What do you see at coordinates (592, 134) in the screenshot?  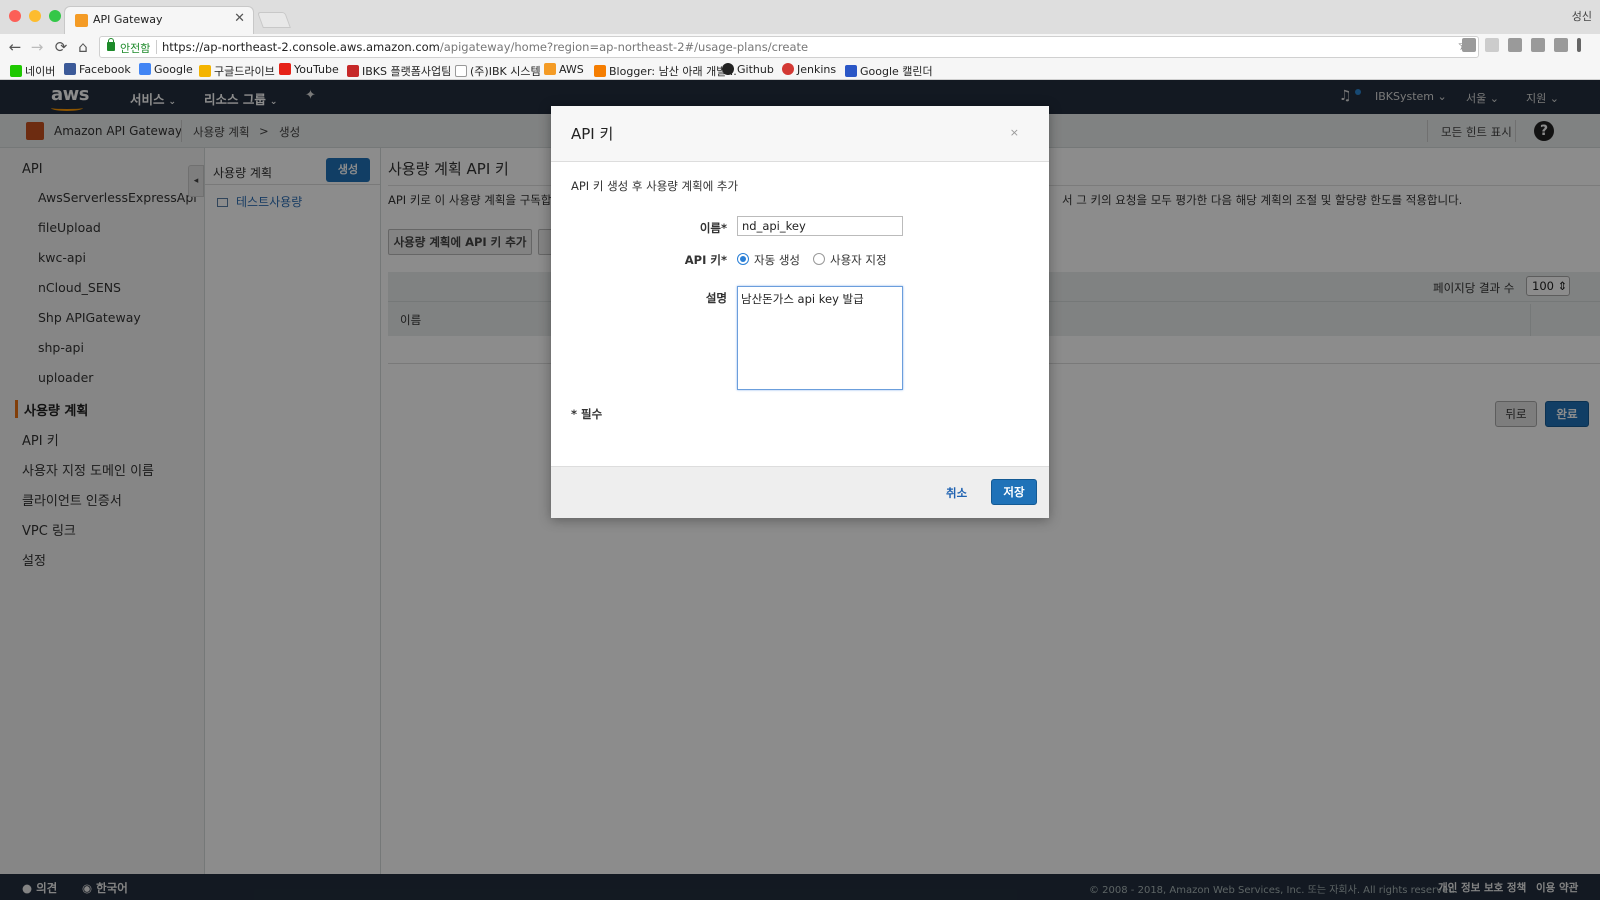 I see `dialog-title: API 키` at bounding box center [592, 134].